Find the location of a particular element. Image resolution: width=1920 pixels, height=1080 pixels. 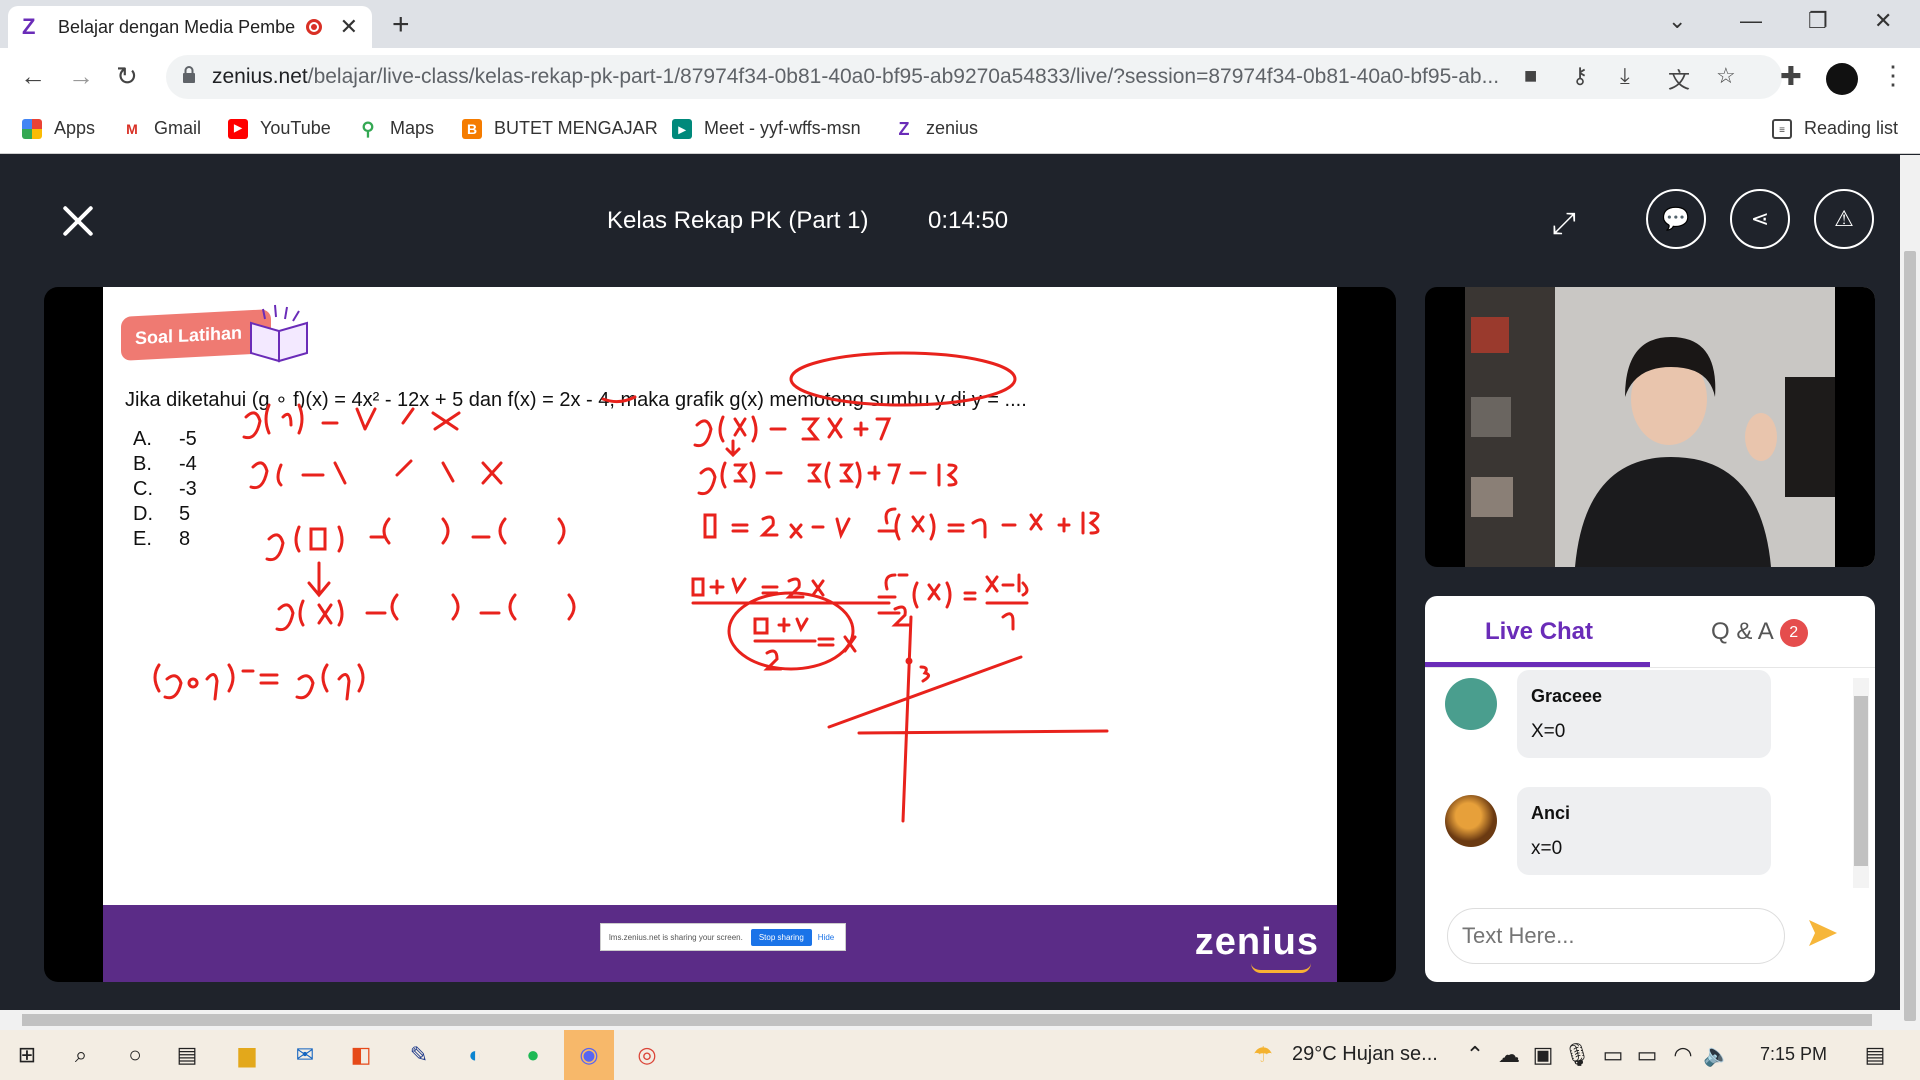

tab-live-chat: Live Chat is located at coordinates (1539, 632).